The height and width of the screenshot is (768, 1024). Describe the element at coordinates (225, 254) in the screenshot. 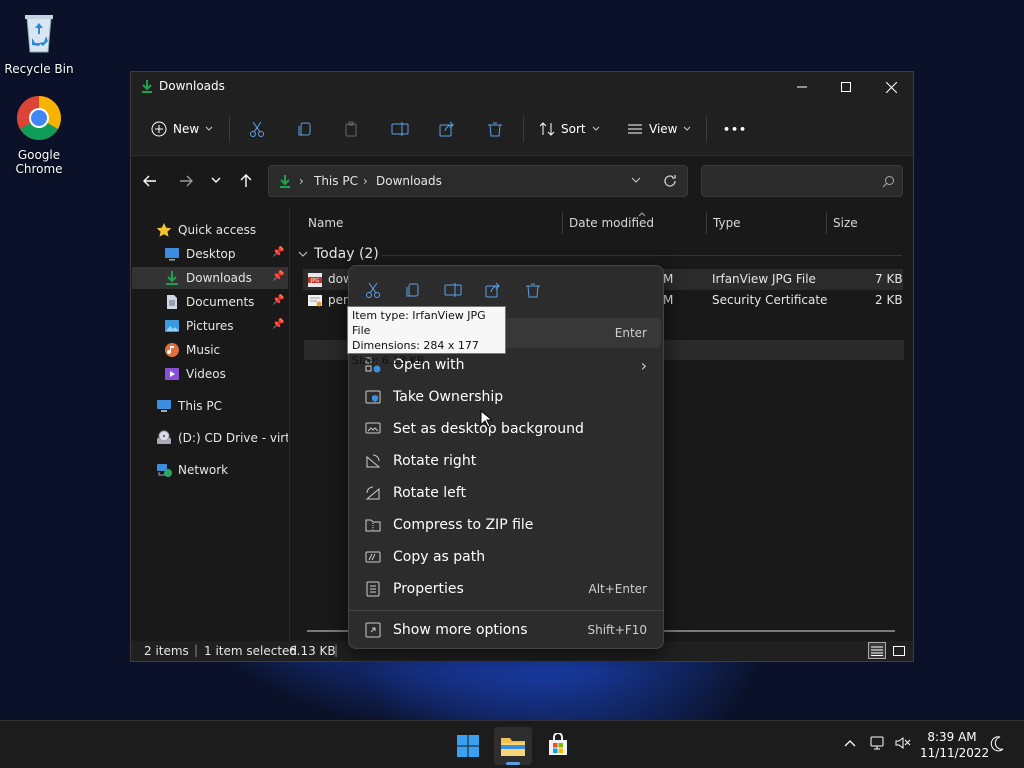

I see `sidebar-item-desktop: Desktop 📌` at that location.